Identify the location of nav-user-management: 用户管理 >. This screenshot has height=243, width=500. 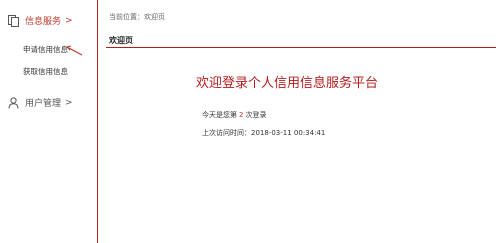
(40, 102).